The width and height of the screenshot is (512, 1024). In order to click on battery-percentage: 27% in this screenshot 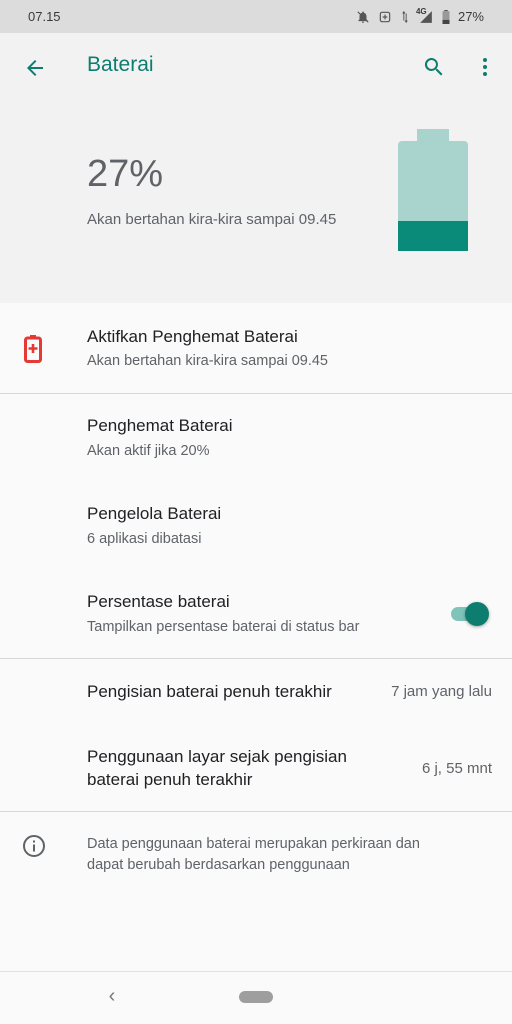, I will do `click(125, 174)`.